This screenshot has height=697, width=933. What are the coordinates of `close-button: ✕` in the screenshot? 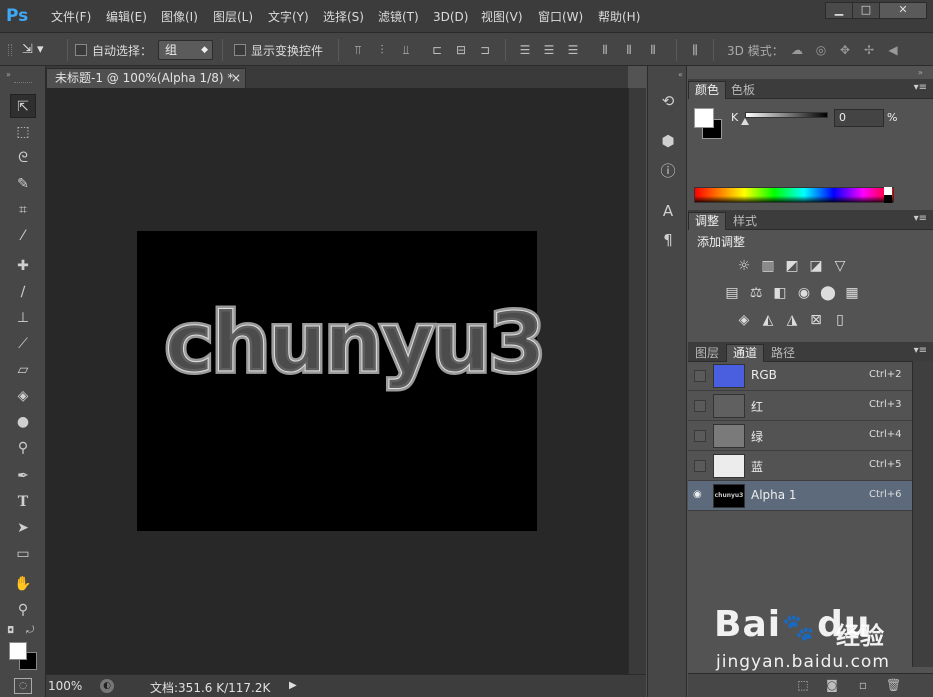 It's located at (903, 10).